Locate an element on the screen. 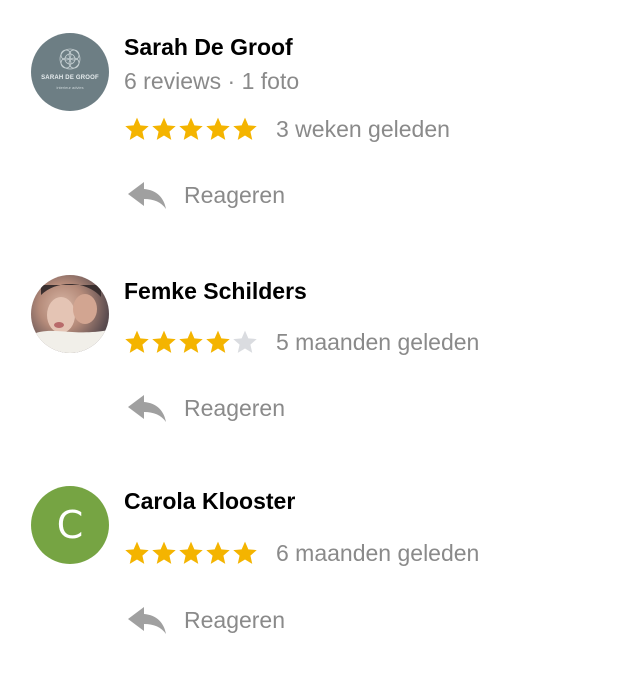 This screenshot has width=638, height=688. reviewer-name: Sarah De Groof is located at coordinates (208, 47).